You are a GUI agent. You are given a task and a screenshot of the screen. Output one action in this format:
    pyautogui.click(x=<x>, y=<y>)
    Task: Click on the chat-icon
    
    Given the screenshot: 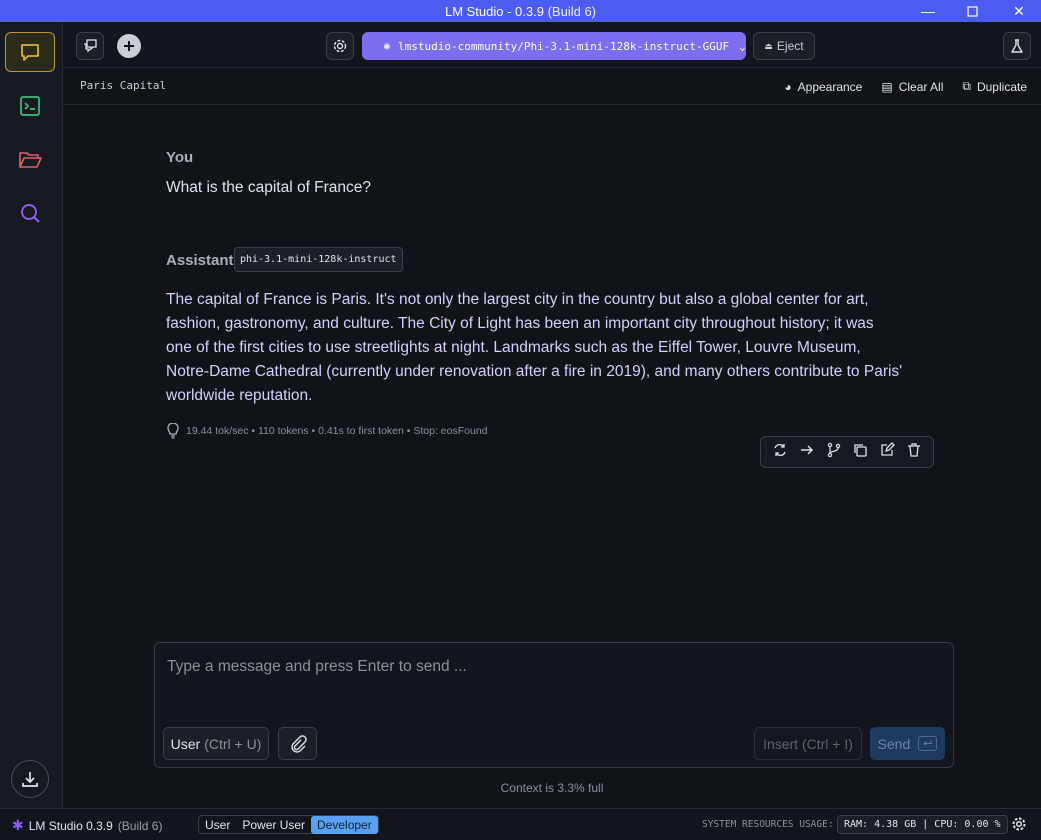 What is the action you would take?
    pyautogui.click(x=30, y=52)
    